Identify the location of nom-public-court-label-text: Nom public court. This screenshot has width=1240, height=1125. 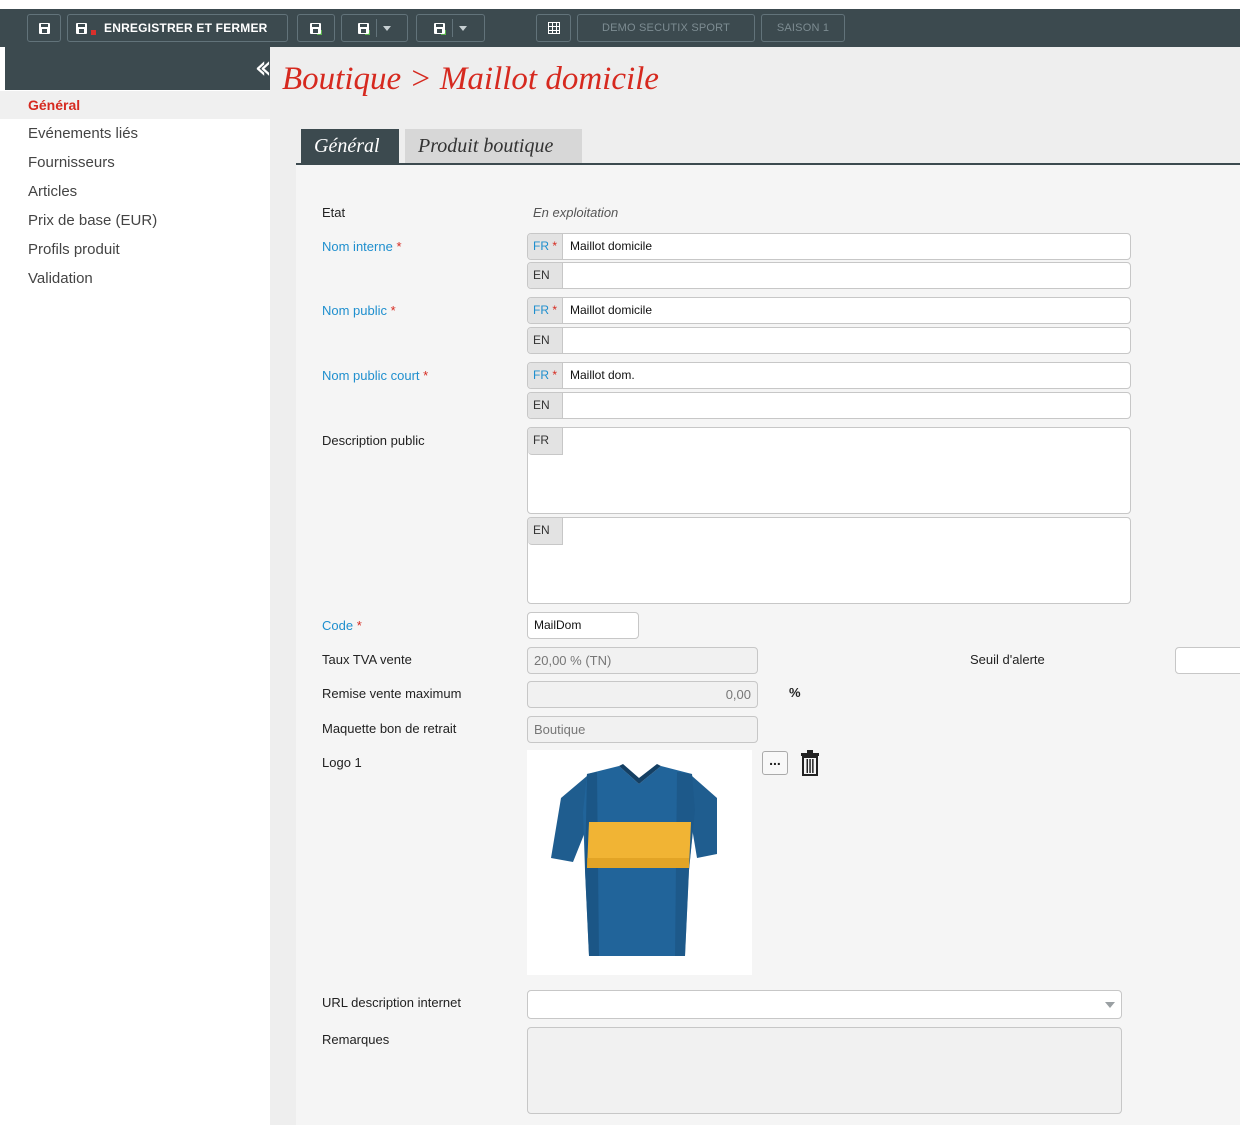
(371, 375).